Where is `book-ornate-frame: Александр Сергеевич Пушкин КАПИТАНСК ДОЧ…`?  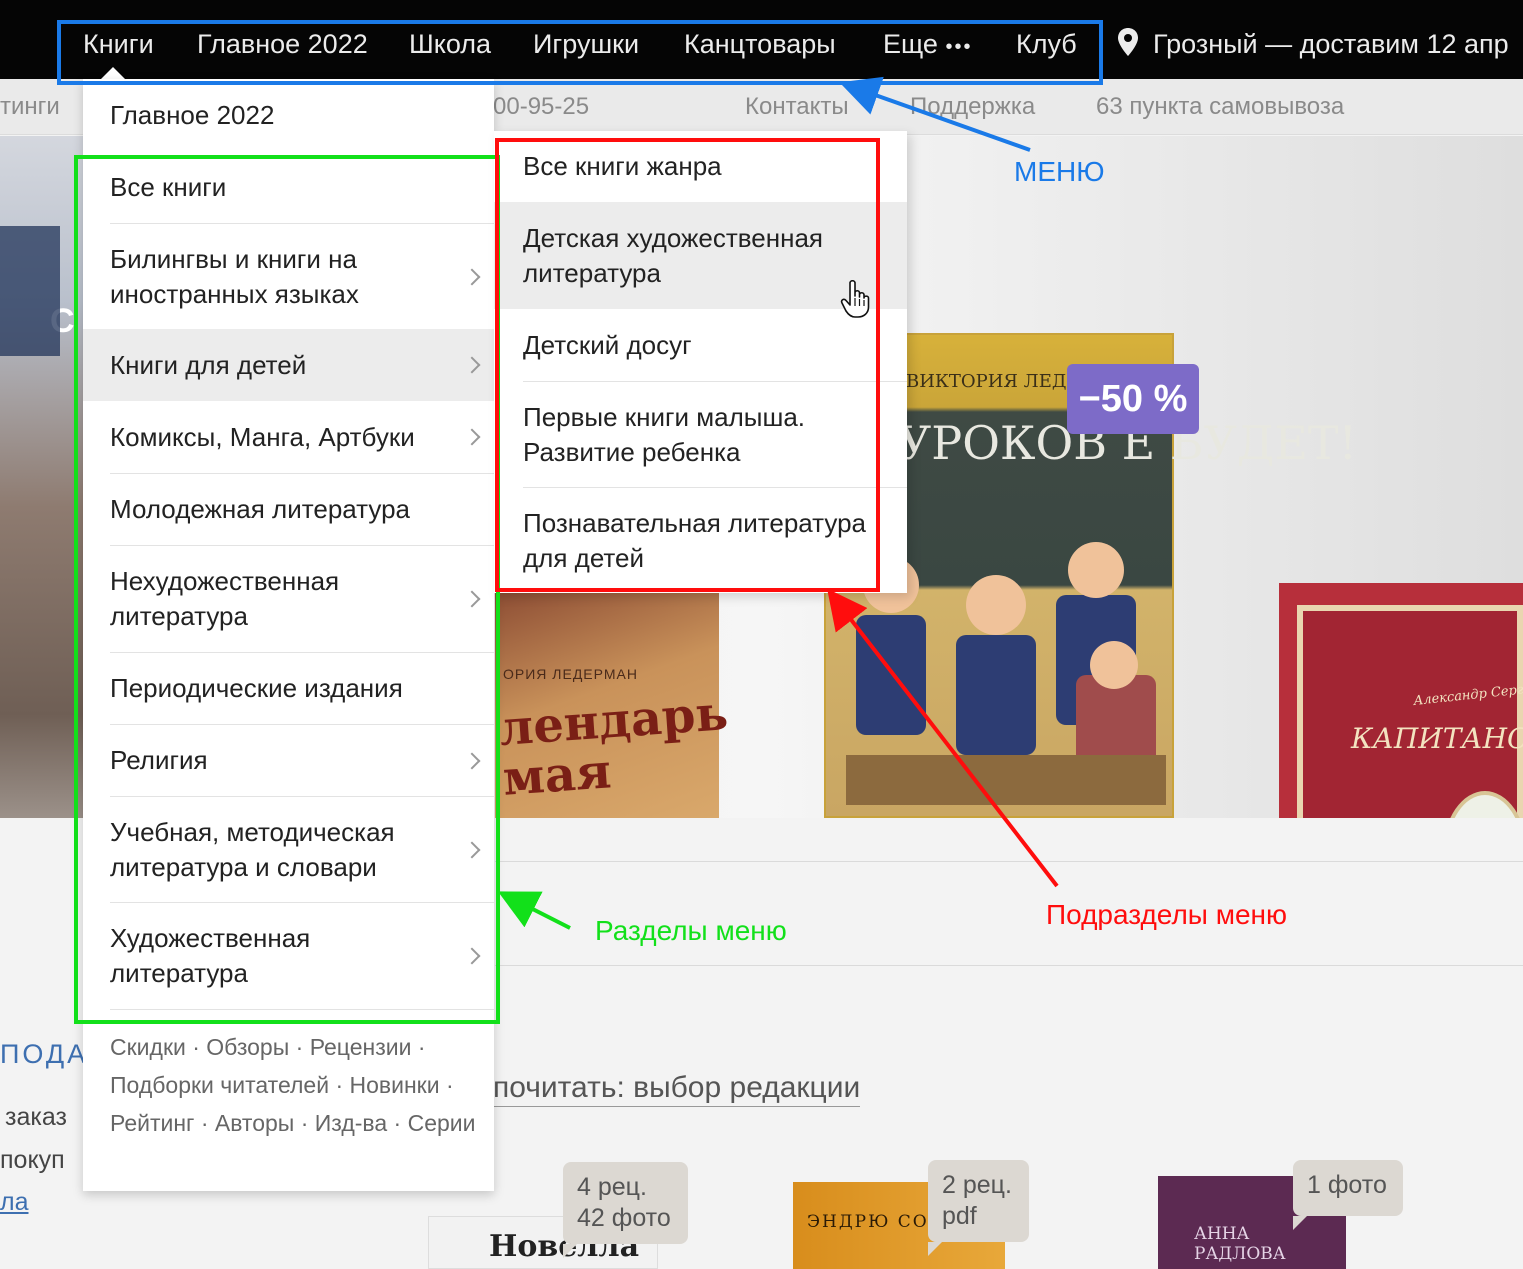 book-ornate-frame: Александр Сергеевич Пушкин КАПИТАНСК ДОЧ… is located at coordinates (1410, 711).